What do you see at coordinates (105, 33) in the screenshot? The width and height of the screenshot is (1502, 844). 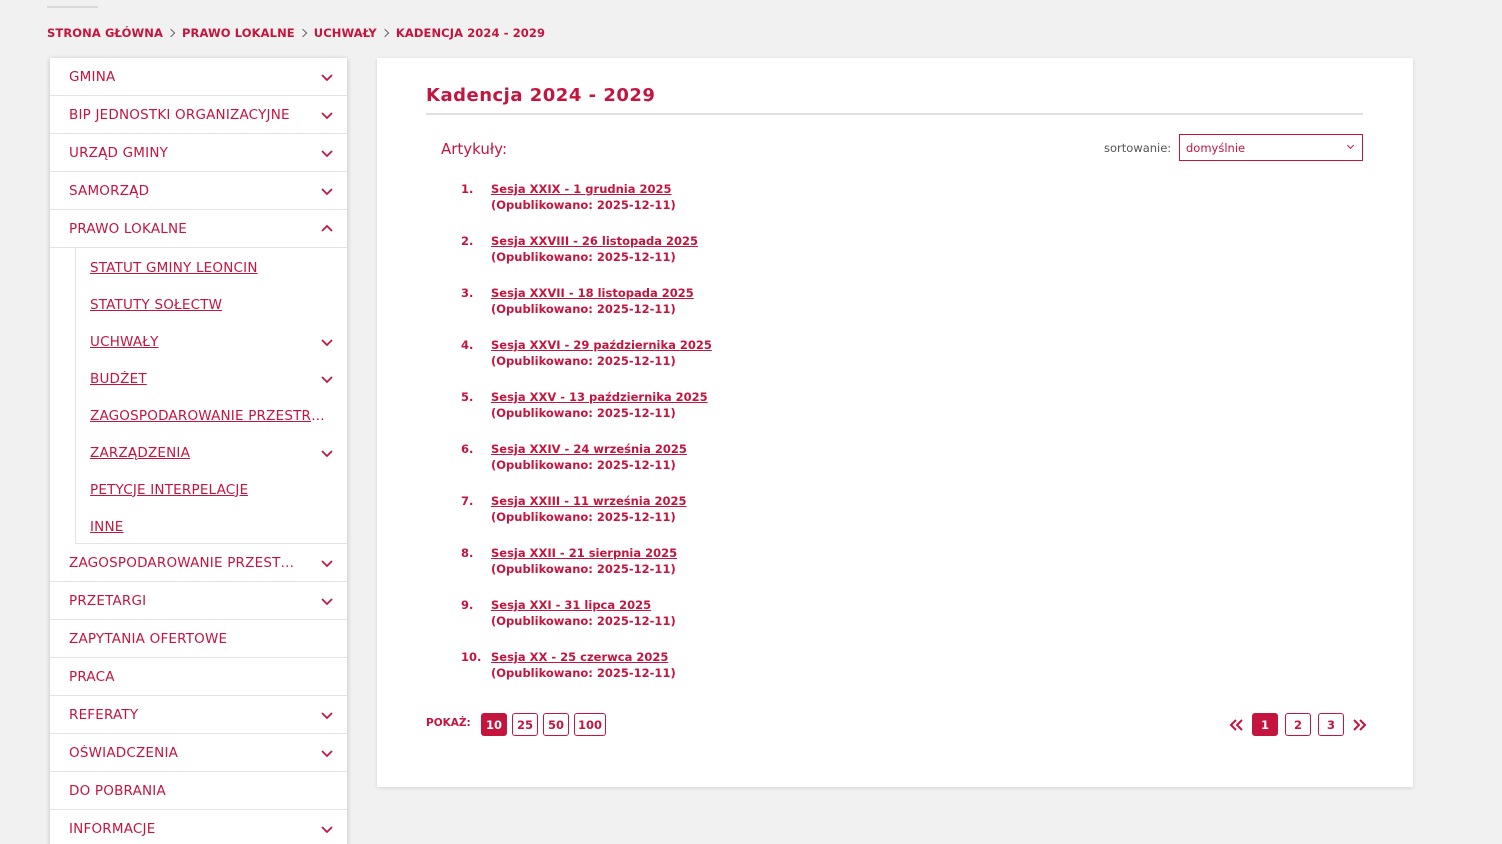 I see `breadcrumb-item: STRONA GŁÓWNA` at bounding box center [105, 33].